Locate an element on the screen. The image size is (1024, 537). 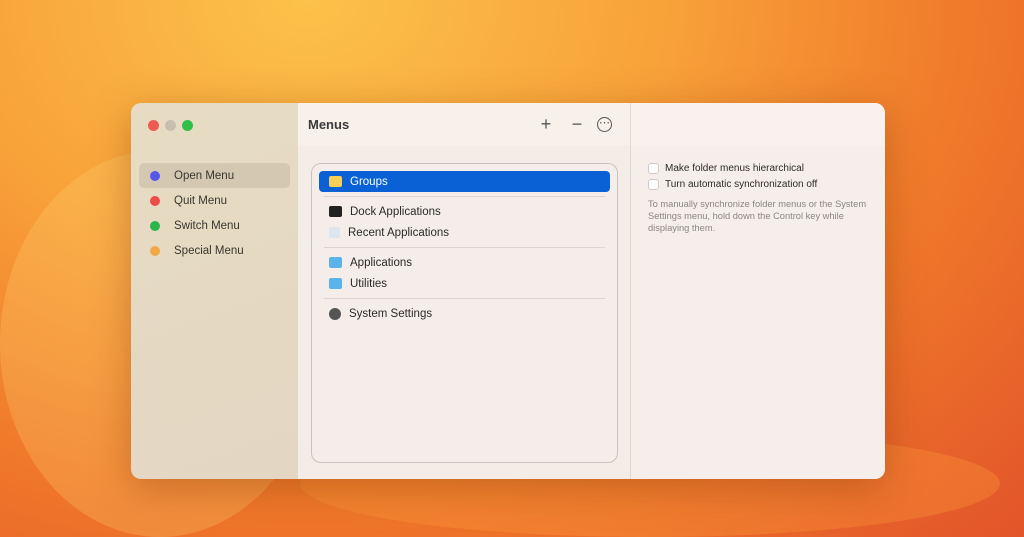
more-options-button: ⋯ is located at coordinates (604, 124).